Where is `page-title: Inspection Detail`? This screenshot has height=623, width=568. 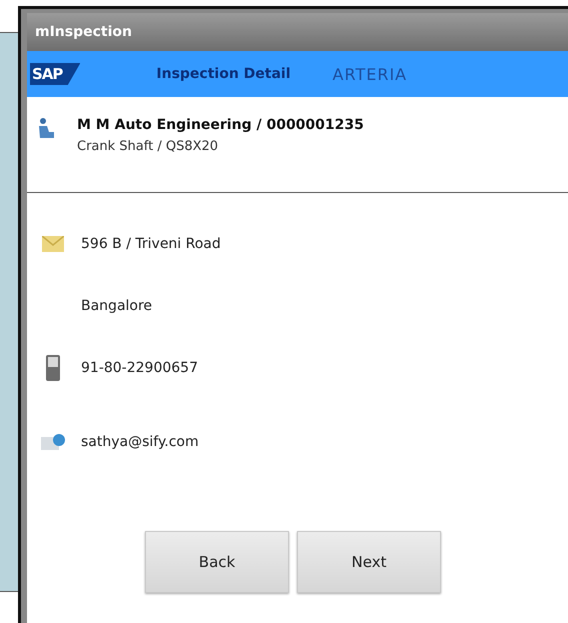
page-title: Inspection Detail is located at coordinates (223, 74).